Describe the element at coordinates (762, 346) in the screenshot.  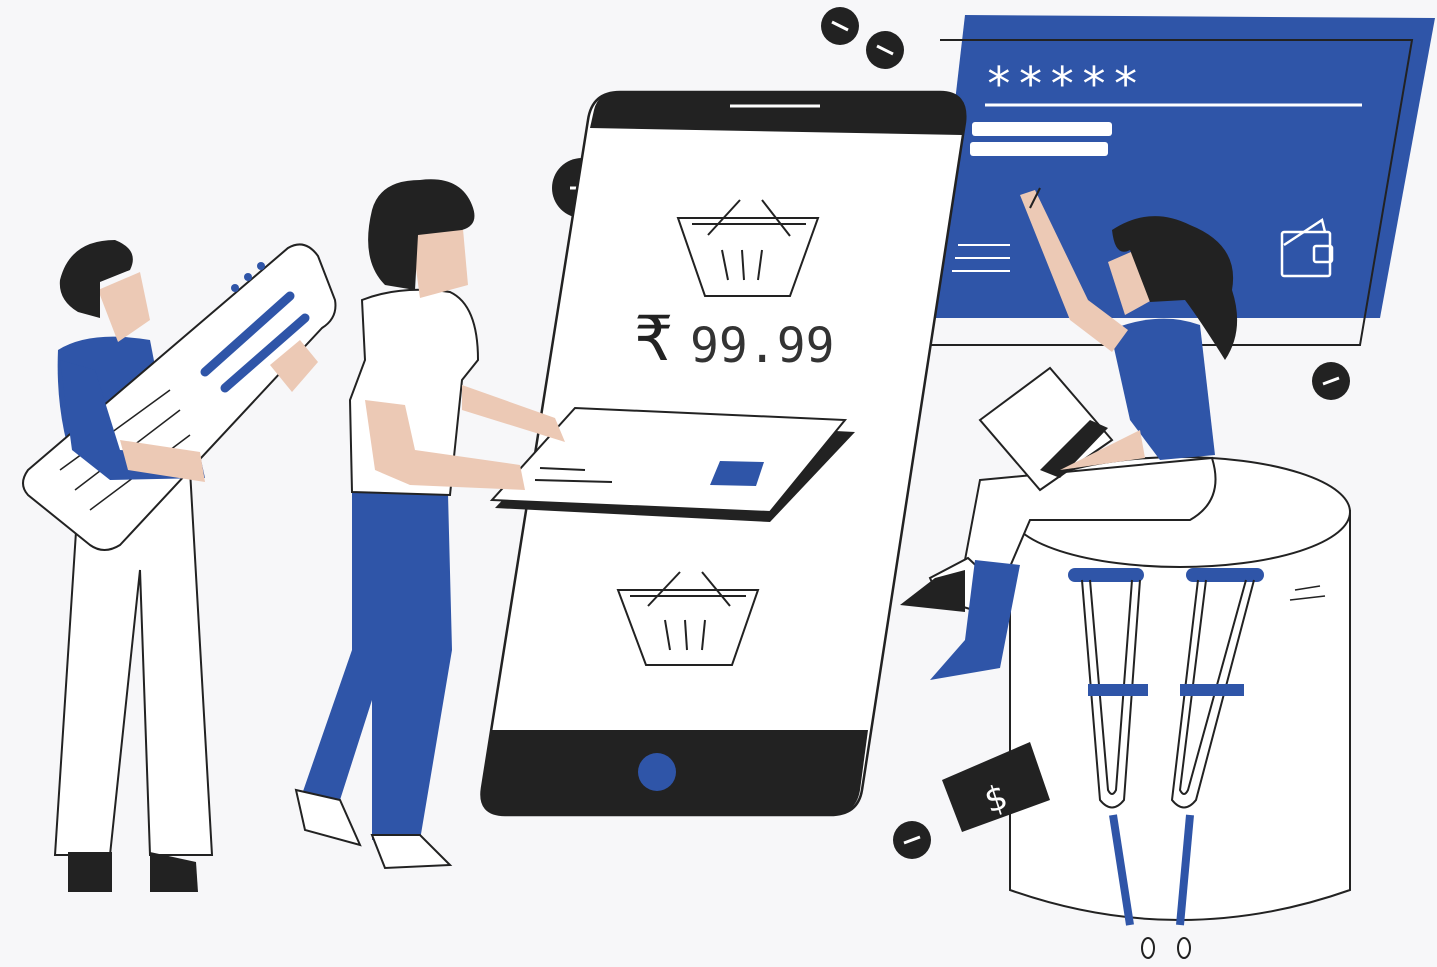
I see `price-amount: 99.99` at that location.